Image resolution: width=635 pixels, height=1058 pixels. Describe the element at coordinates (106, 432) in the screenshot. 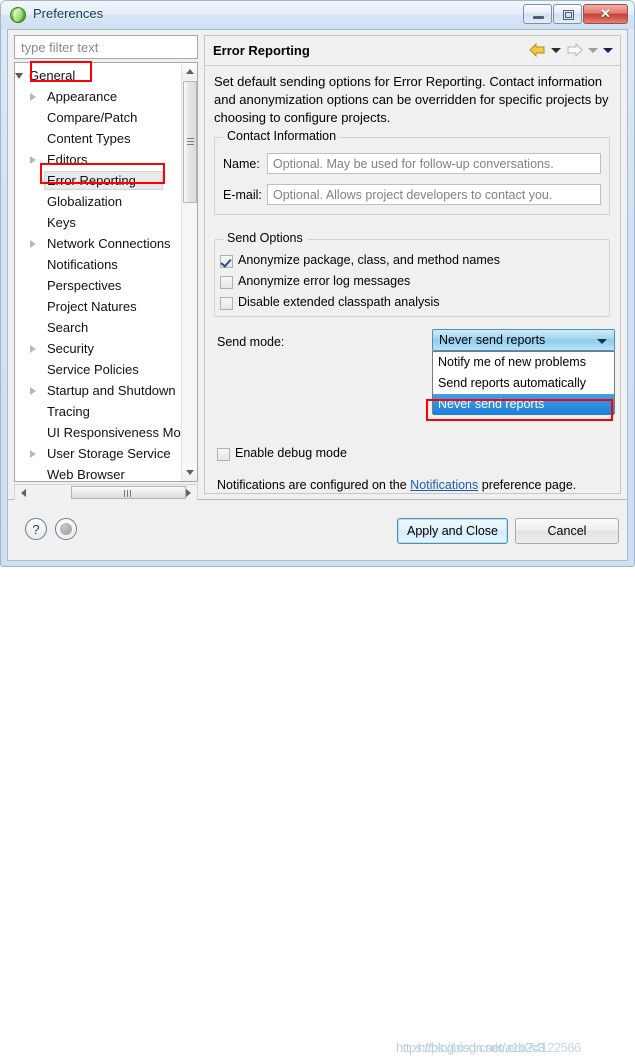

I see `sidebar-item-ui-responsiveness-monitoring: UI Responsiveness Monitoring` at that location.